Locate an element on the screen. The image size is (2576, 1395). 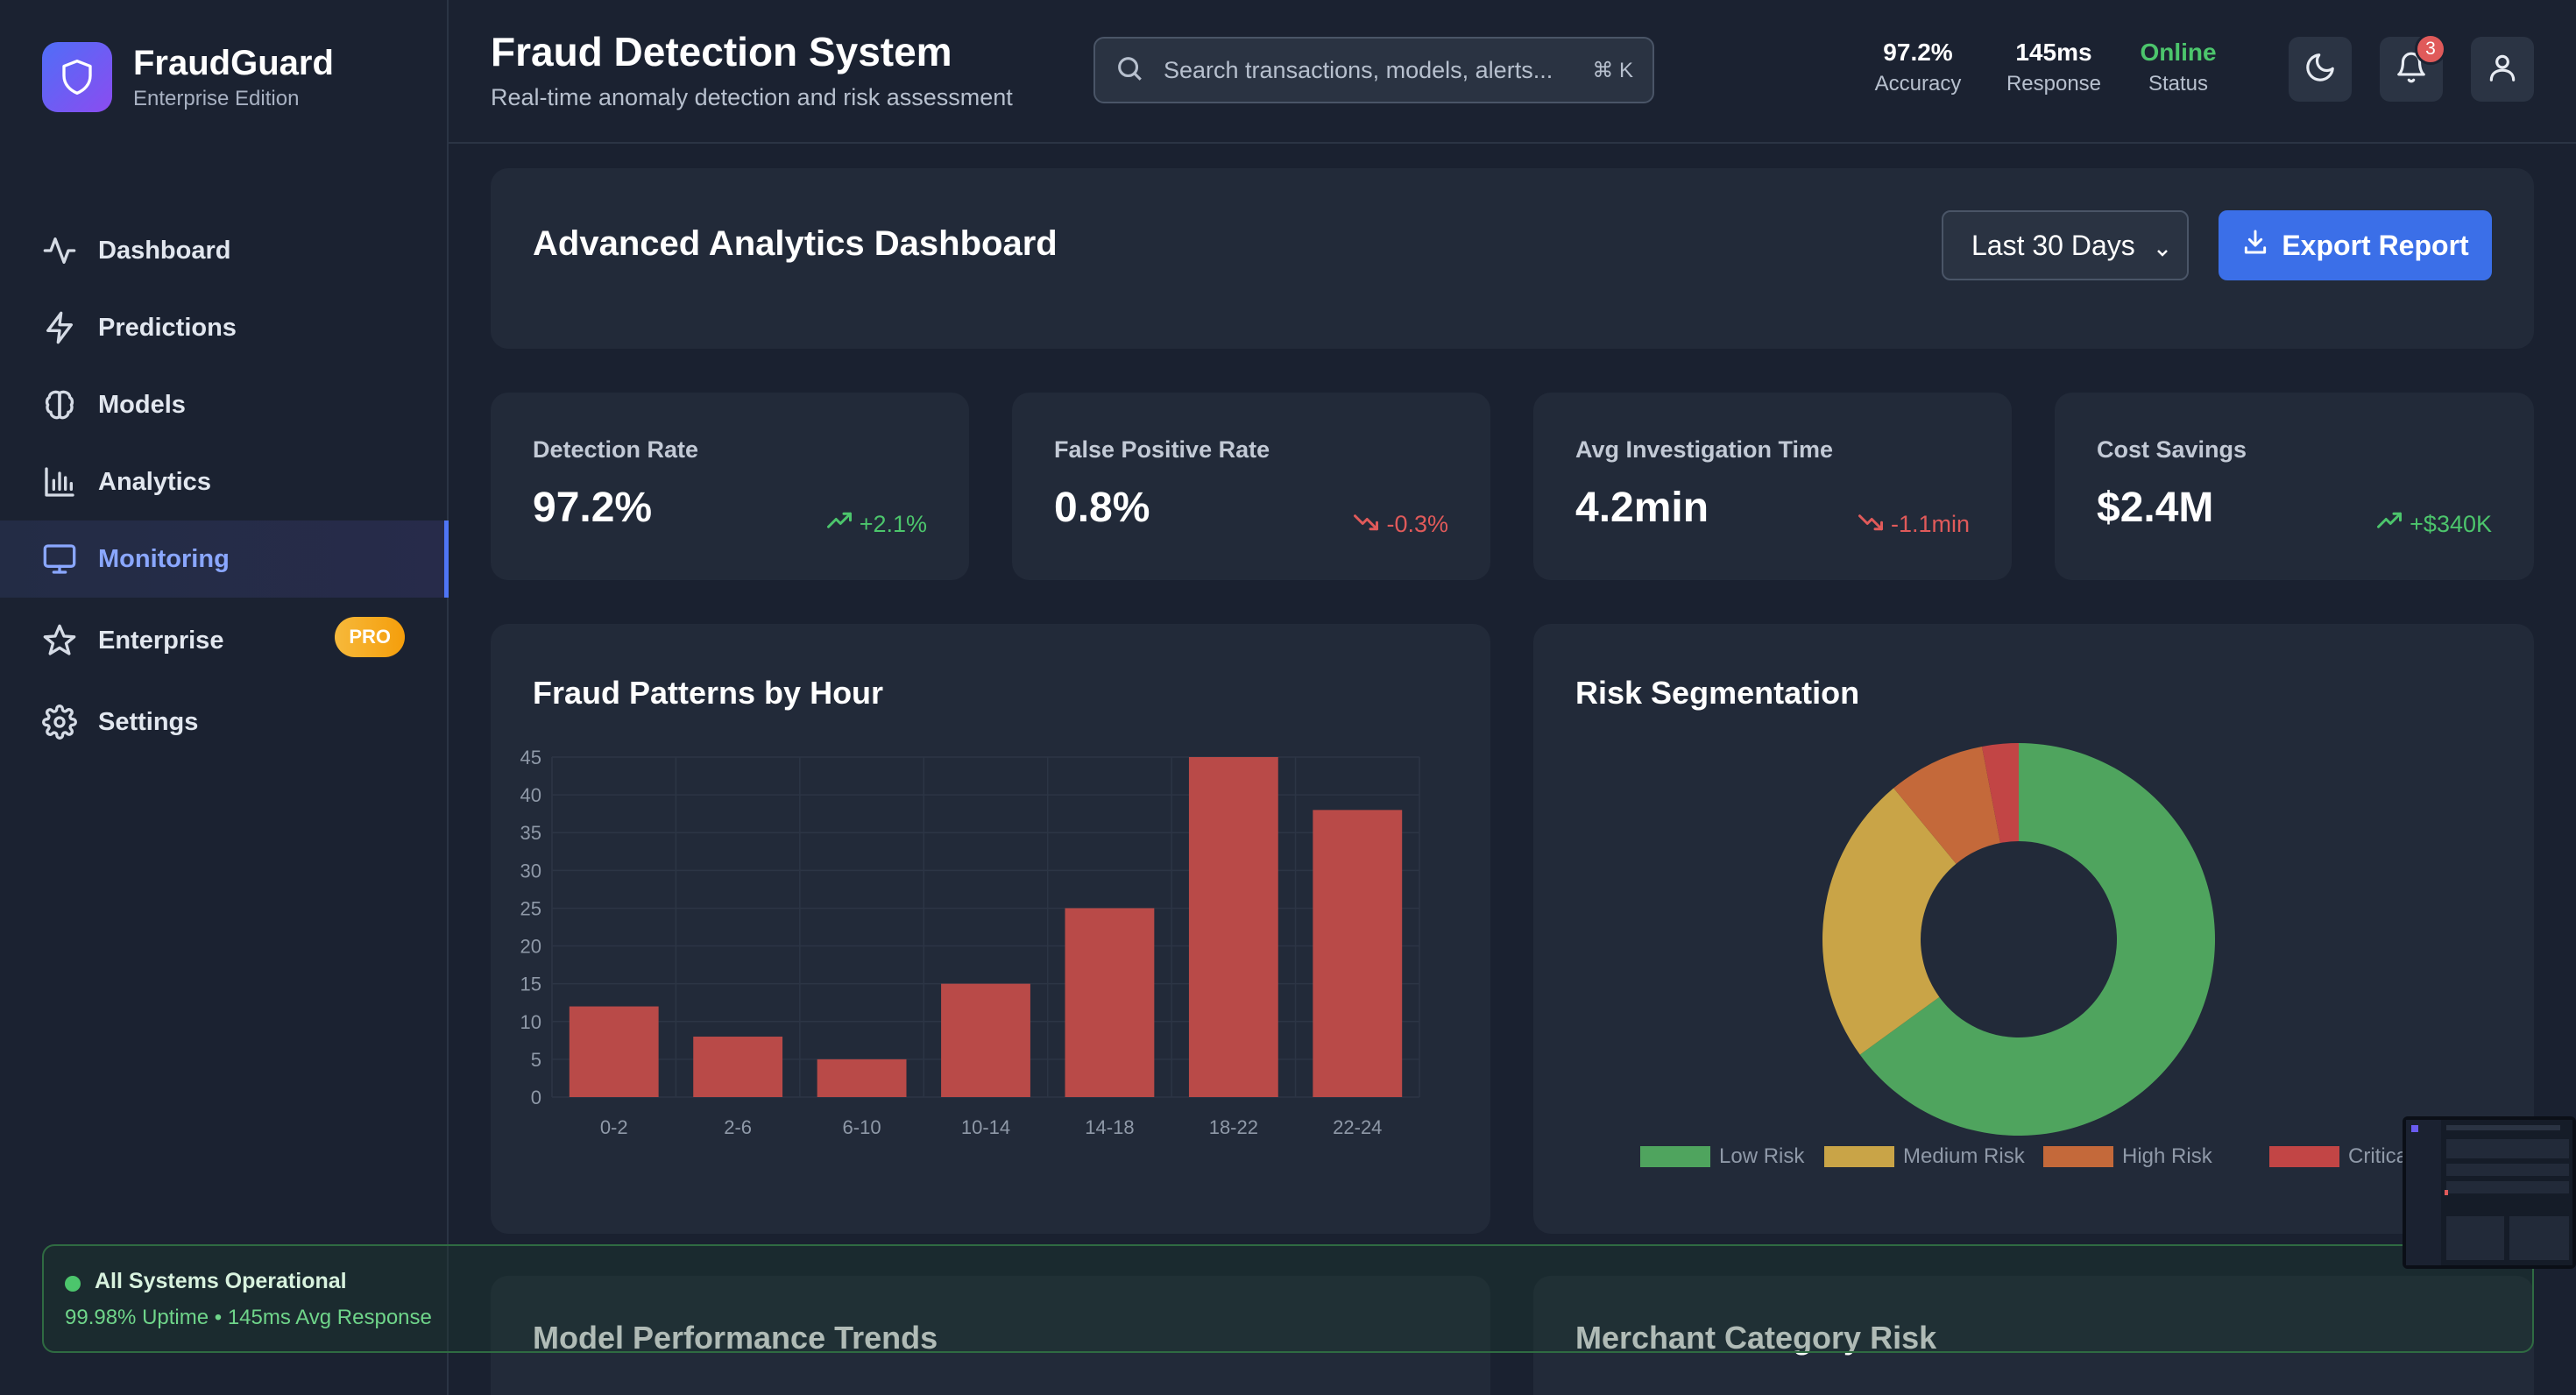
sidebar-item-label: Settings is located at coordinates (148, 721).